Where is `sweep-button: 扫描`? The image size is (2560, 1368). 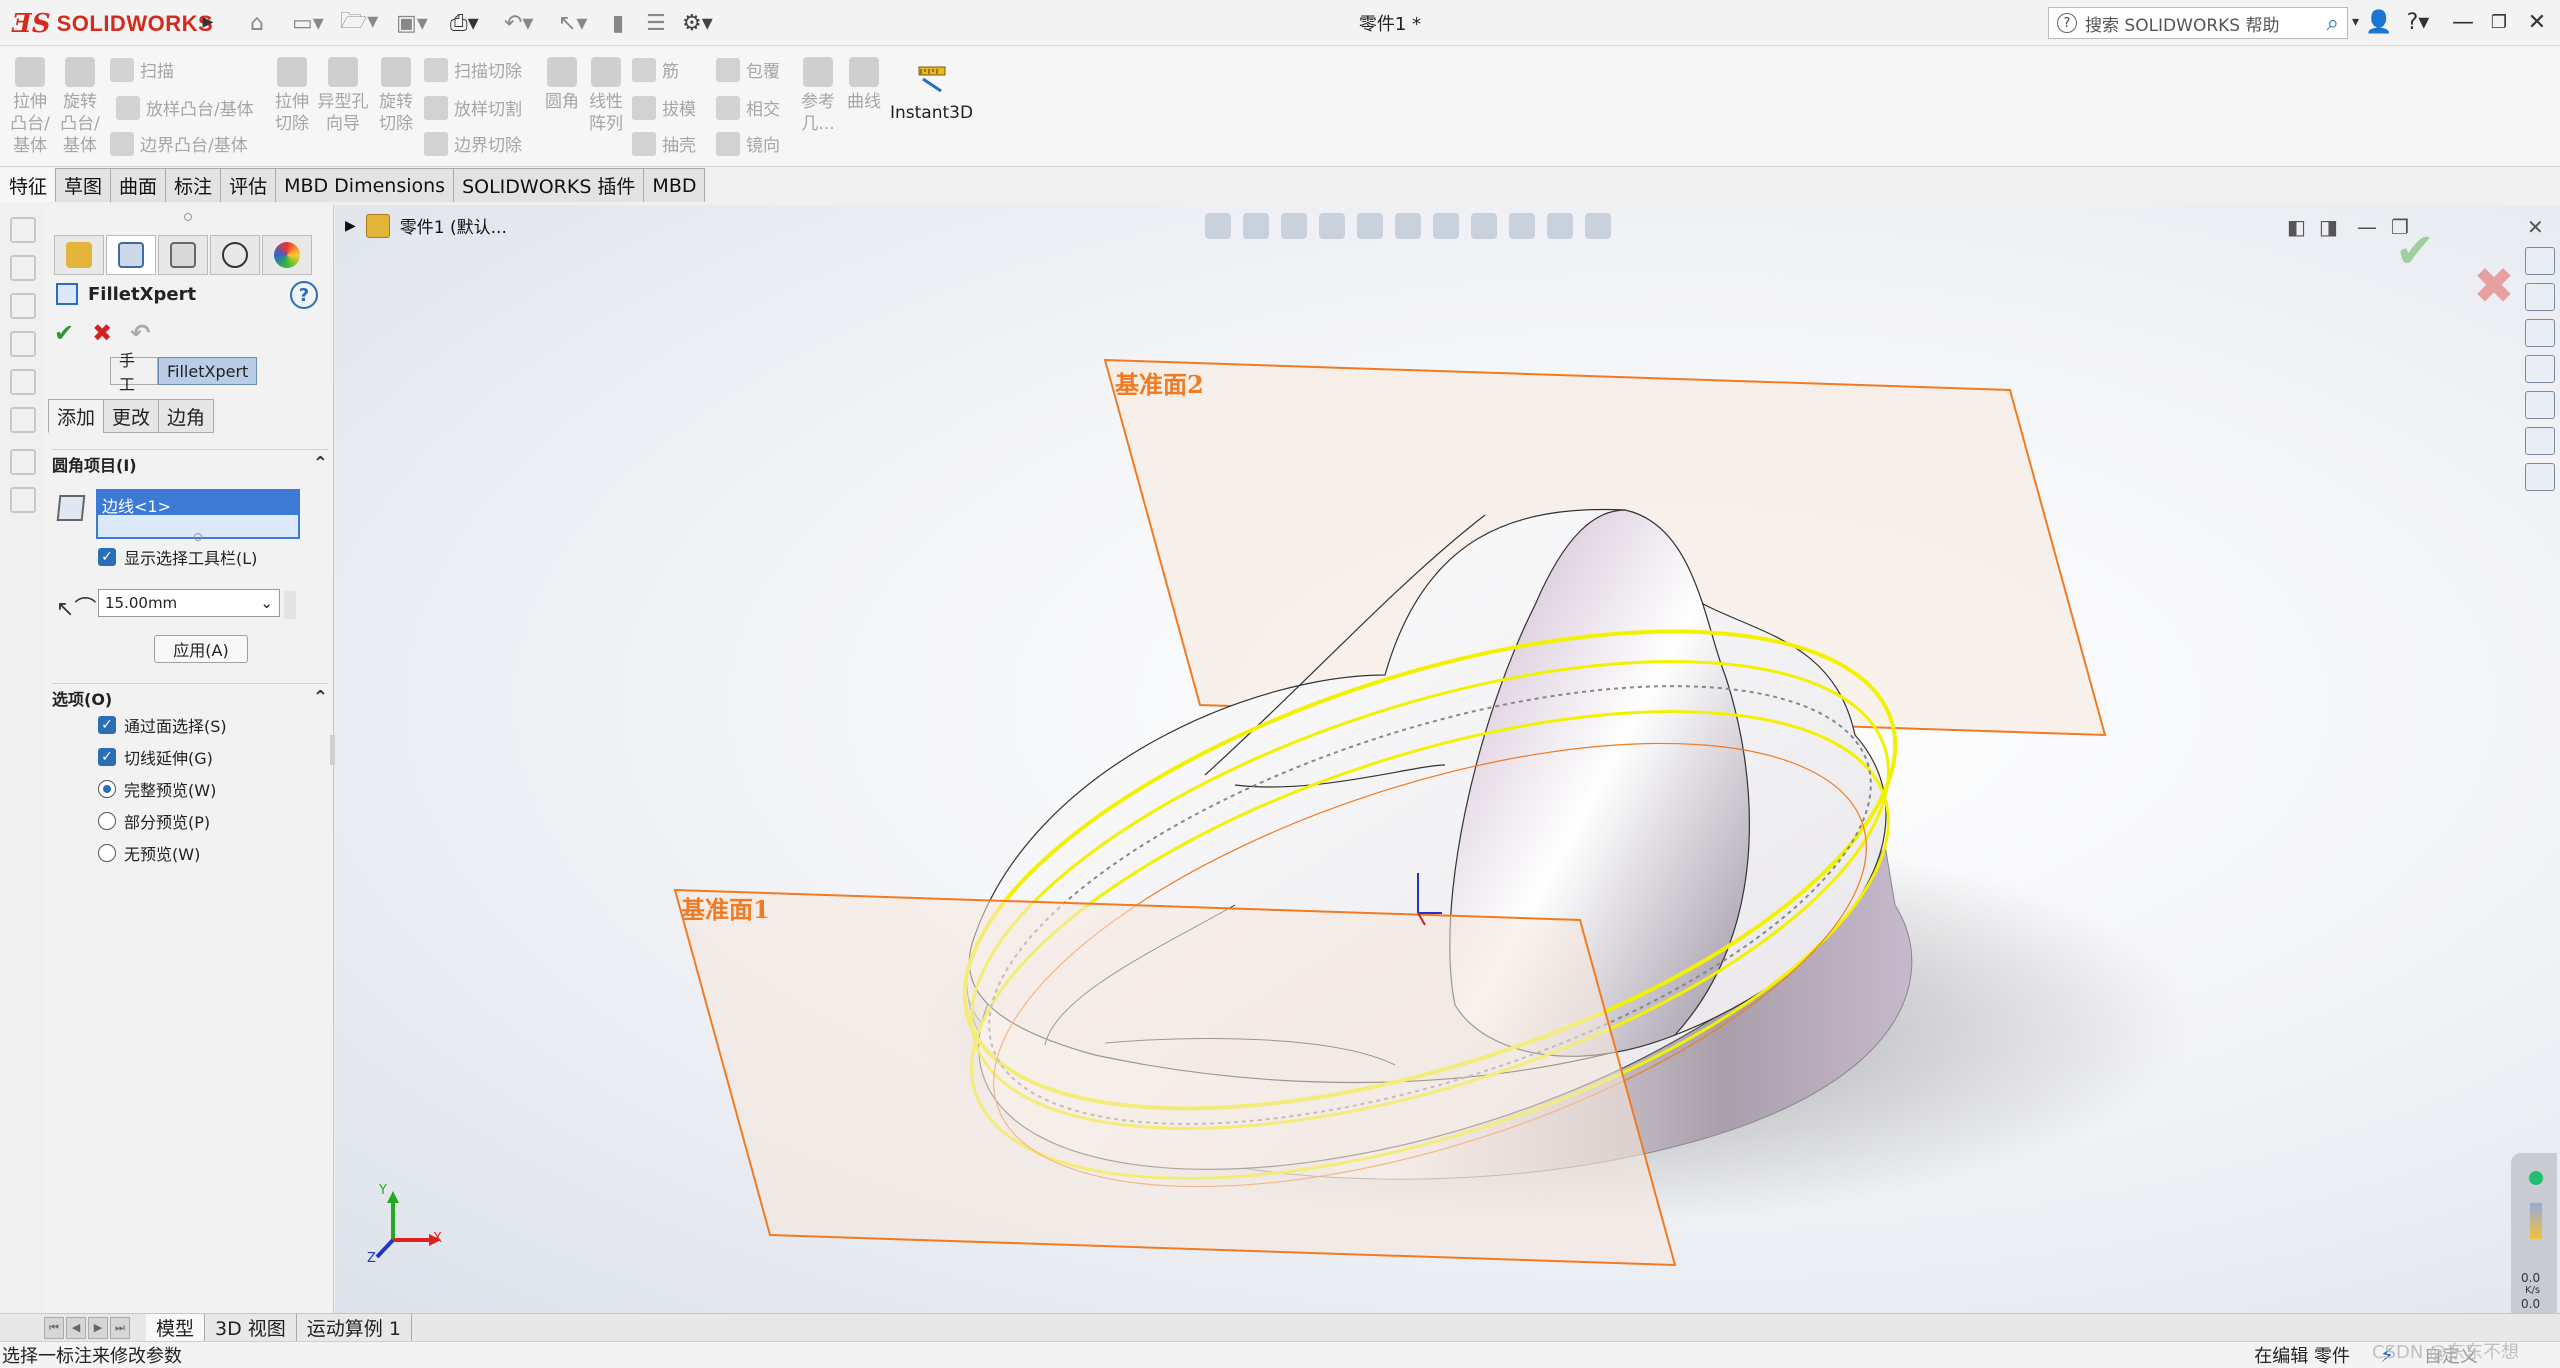 sweep-button: 扫描 is located at coordinates (142, 69).